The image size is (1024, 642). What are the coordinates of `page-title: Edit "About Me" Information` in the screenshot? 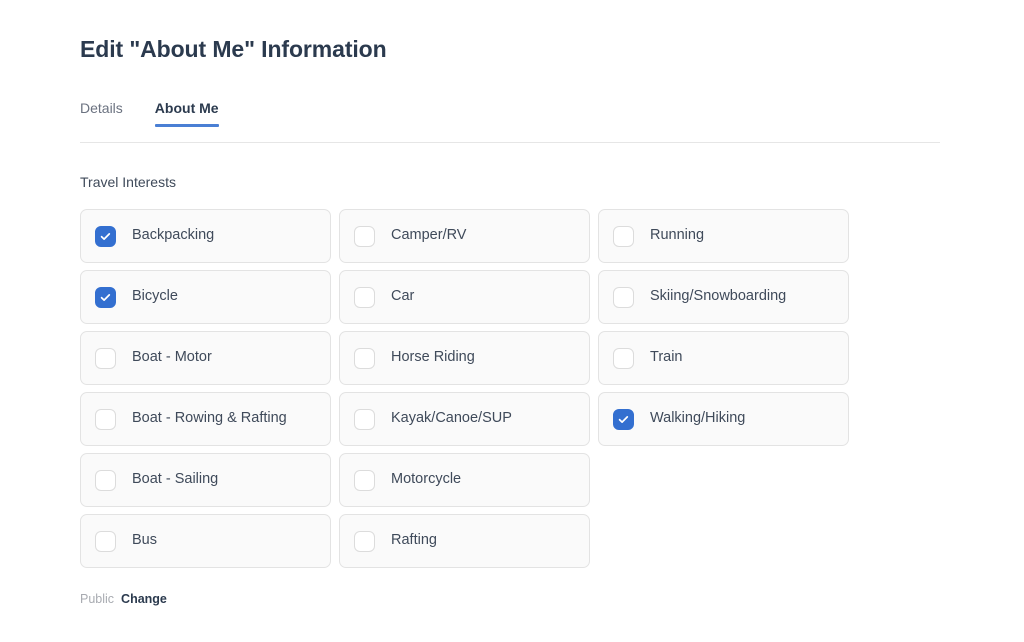 It's located at (233, 49).